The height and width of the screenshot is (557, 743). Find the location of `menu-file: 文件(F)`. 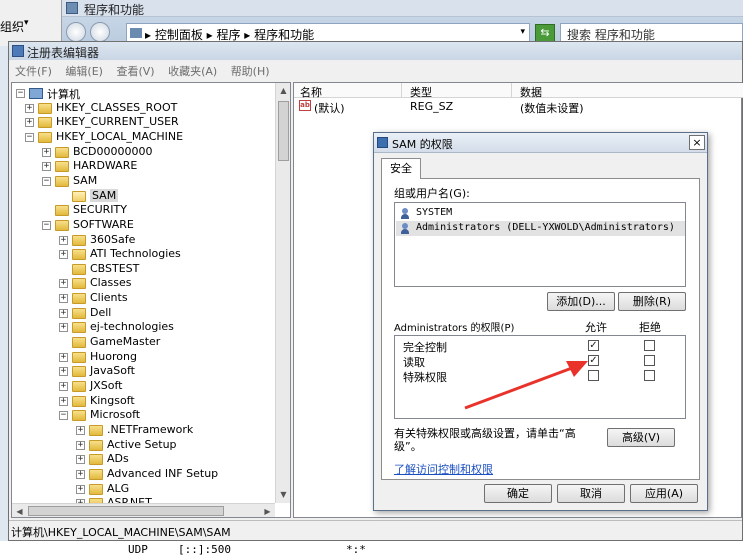

menu-file: 文件(F) is located at coordinates (33, 71).